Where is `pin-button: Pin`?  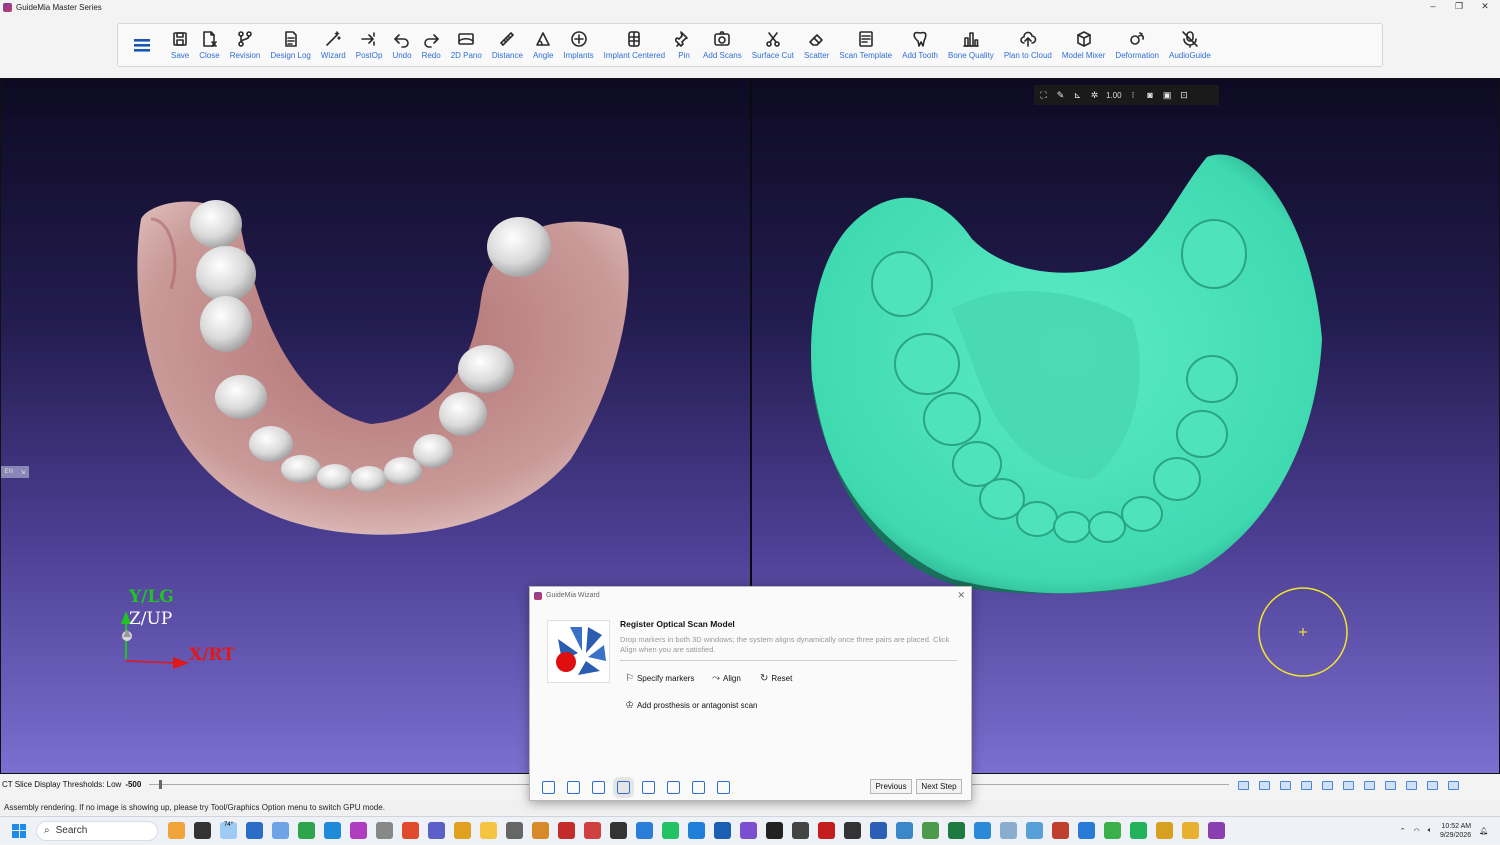
pin-button: Pin is located at coordinates (684, 45).